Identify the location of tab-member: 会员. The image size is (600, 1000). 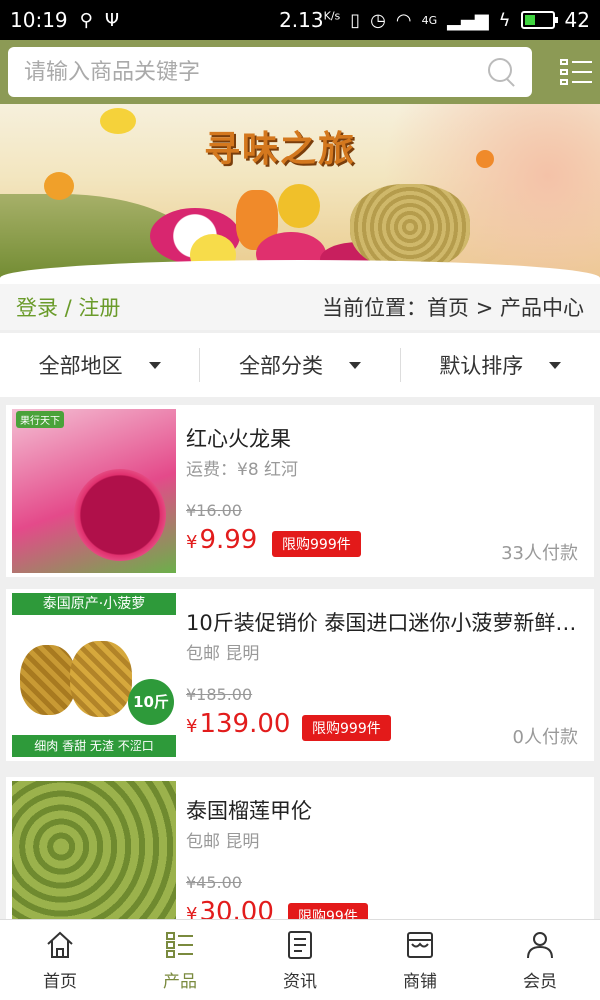
(540, 960).